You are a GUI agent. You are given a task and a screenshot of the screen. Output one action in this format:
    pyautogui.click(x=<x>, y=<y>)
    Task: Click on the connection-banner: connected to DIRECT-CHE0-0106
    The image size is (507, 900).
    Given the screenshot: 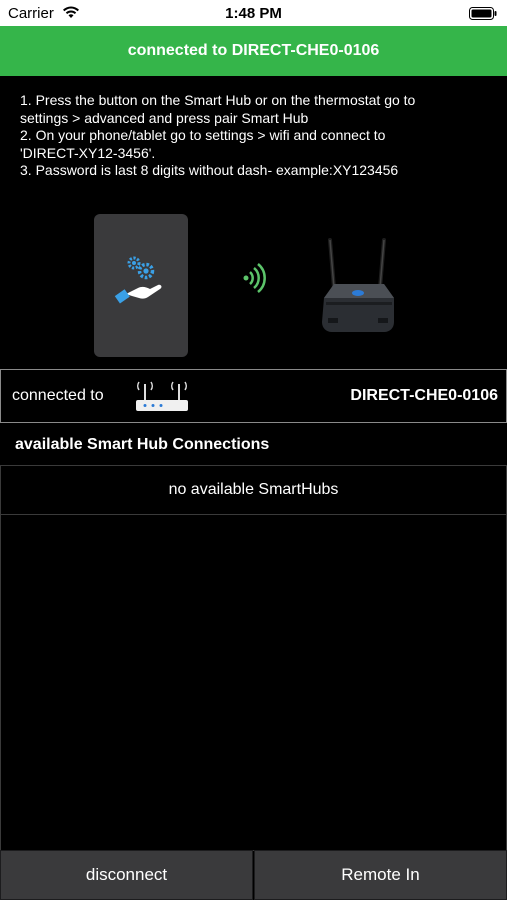 What is the action you would take?
    pyautogui.click(x=253, y=51)
    